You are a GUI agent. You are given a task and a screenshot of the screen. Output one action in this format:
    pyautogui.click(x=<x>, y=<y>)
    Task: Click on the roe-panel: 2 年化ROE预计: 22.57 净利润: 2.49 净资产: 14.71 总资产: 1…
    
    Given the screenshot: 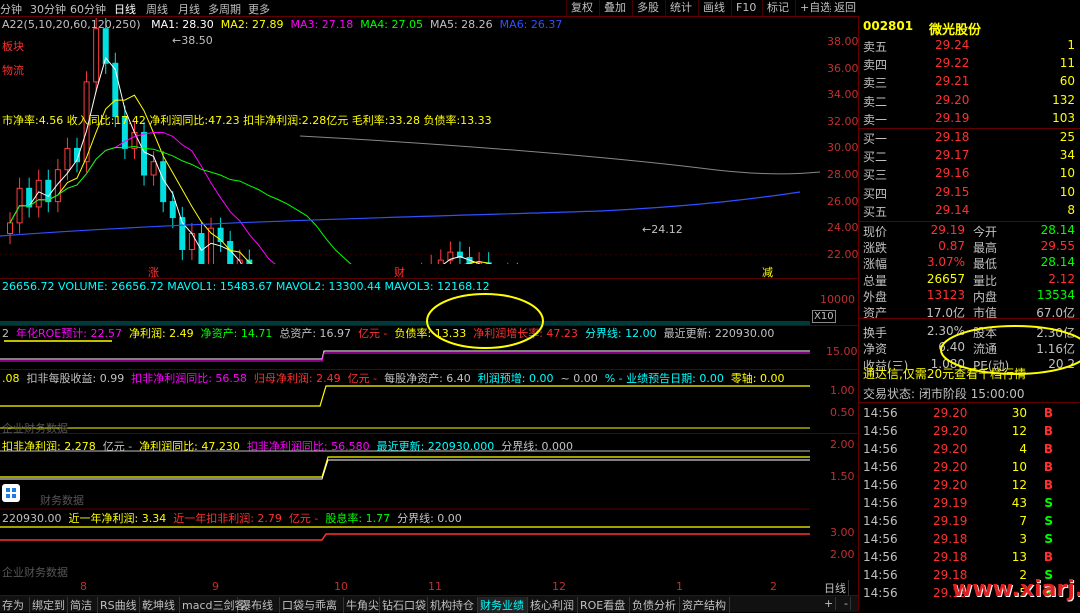 What is the action you would take?
    pyautogui.click(x=429, y=347)
    